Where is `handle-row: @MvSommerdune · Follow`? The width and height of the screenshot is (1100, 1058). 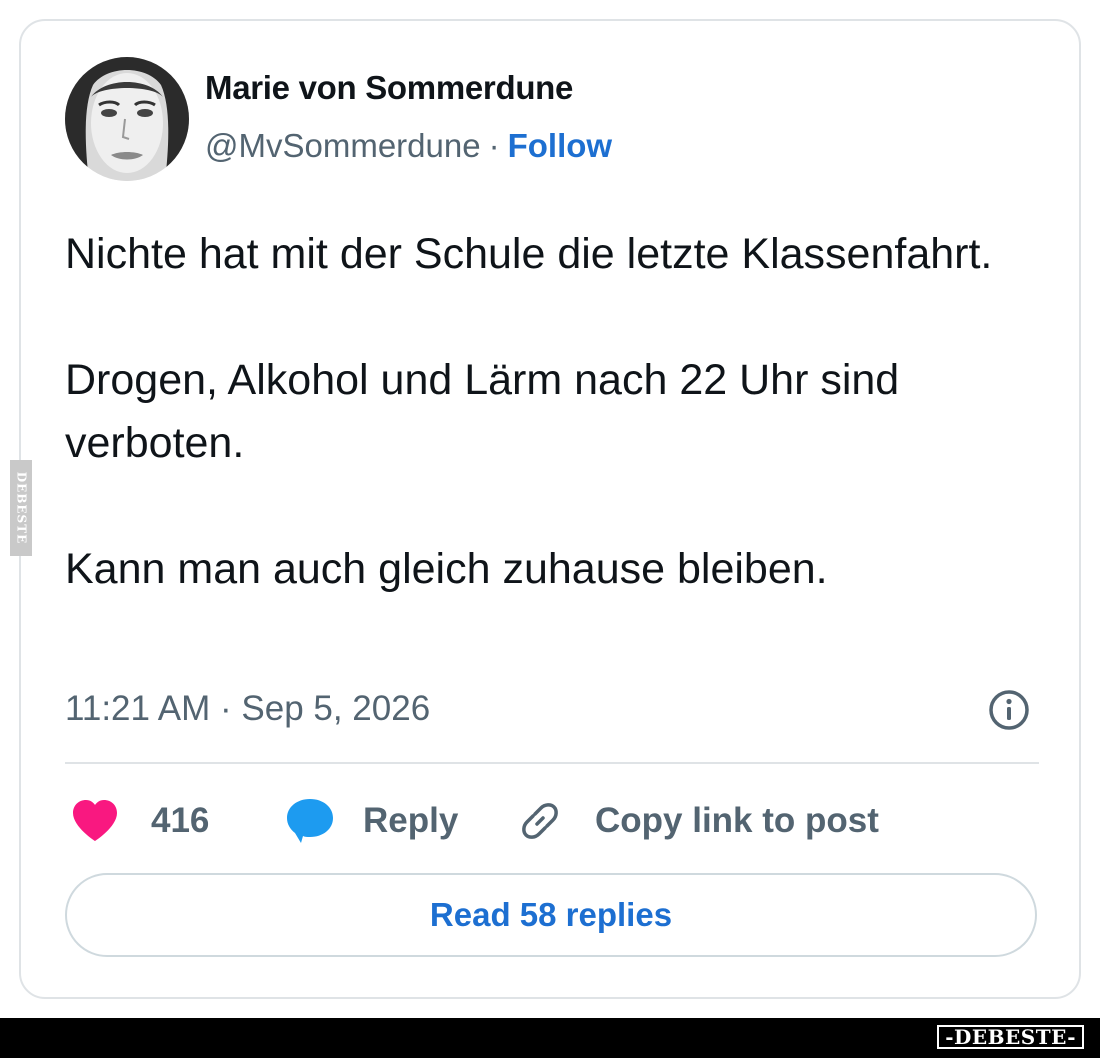 handle-row: @MvSommerdune · Follow is located at coordinates (408, 146).